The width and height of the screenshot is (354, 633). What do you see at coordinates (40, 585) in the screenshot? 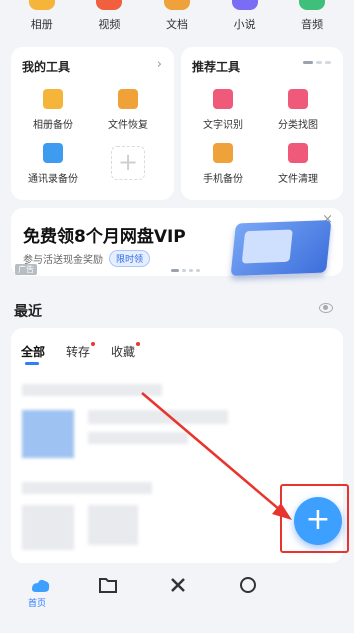
I see `home-icon` at bounding box center [40, 585].